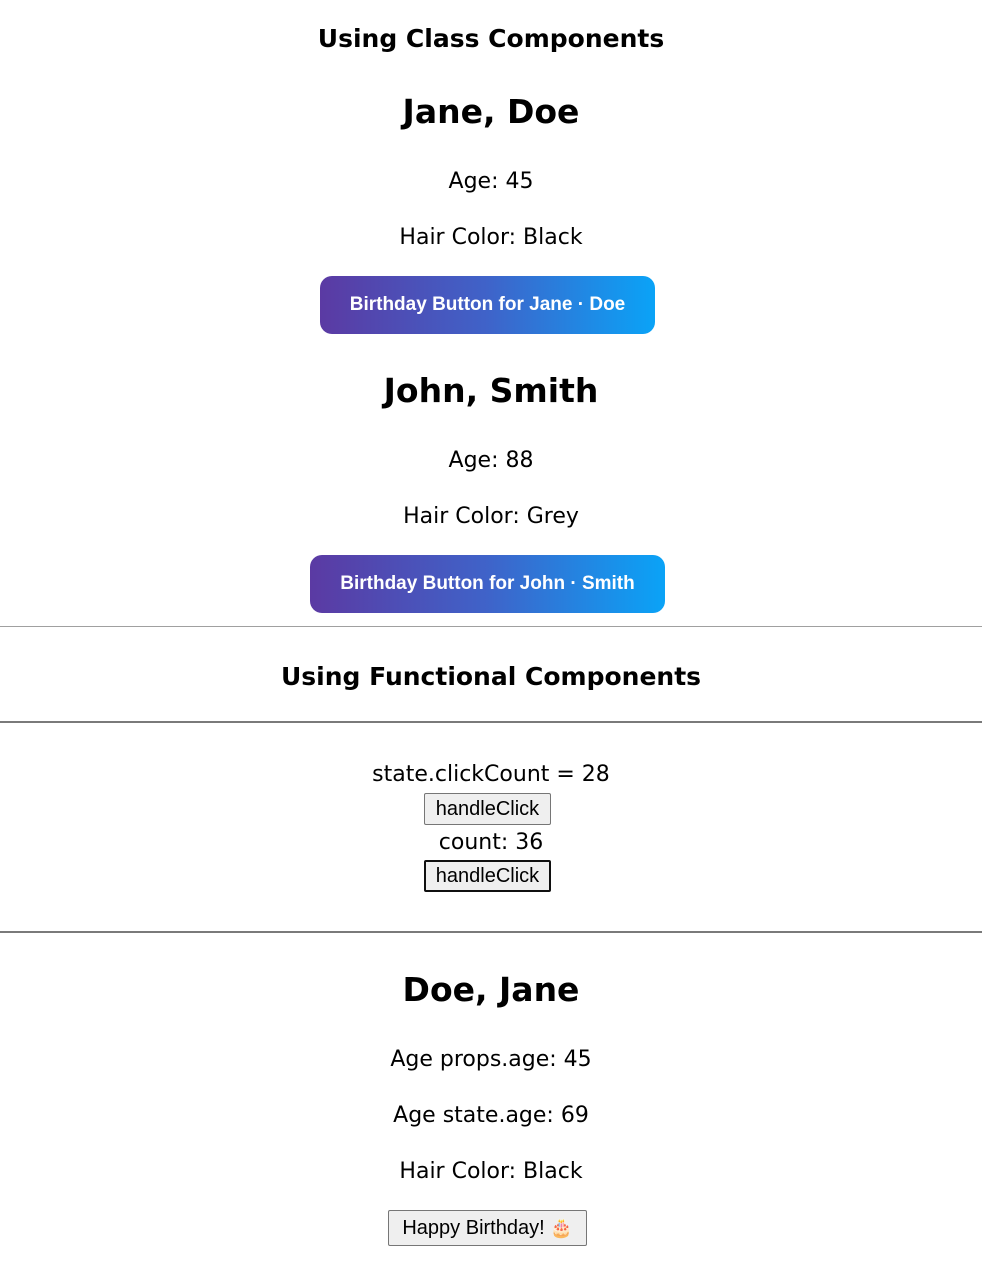  What do you see at coordinates (473, 1227) in the screenshot?
I see `happy-birthday-label: Happy Birthday!` at bounding box center [473, 1227].